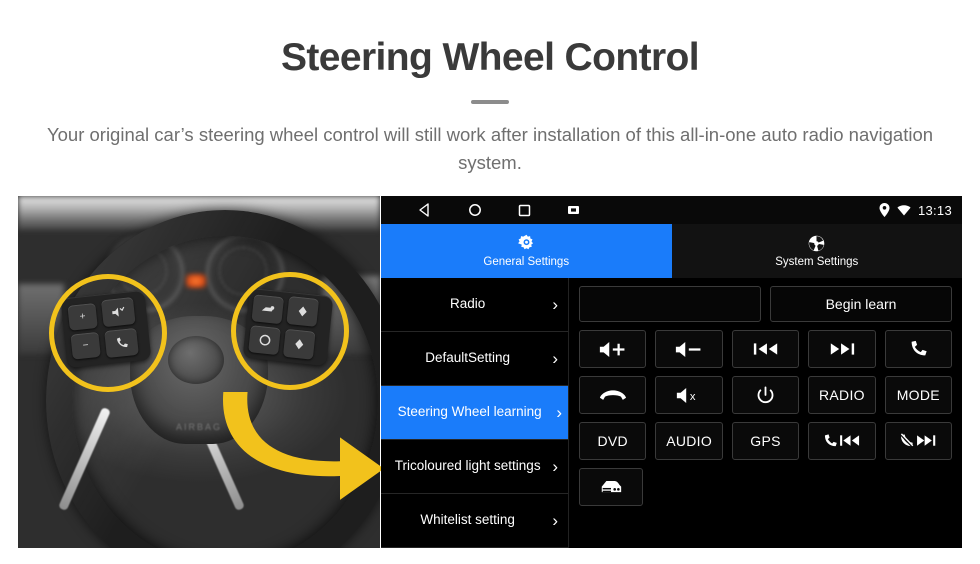 The image size is (980, 564). What do you see at coordinates (671, 210) in the screenshot?
I see `android-status-bar: 13:13` at bounding box center [671, 210].